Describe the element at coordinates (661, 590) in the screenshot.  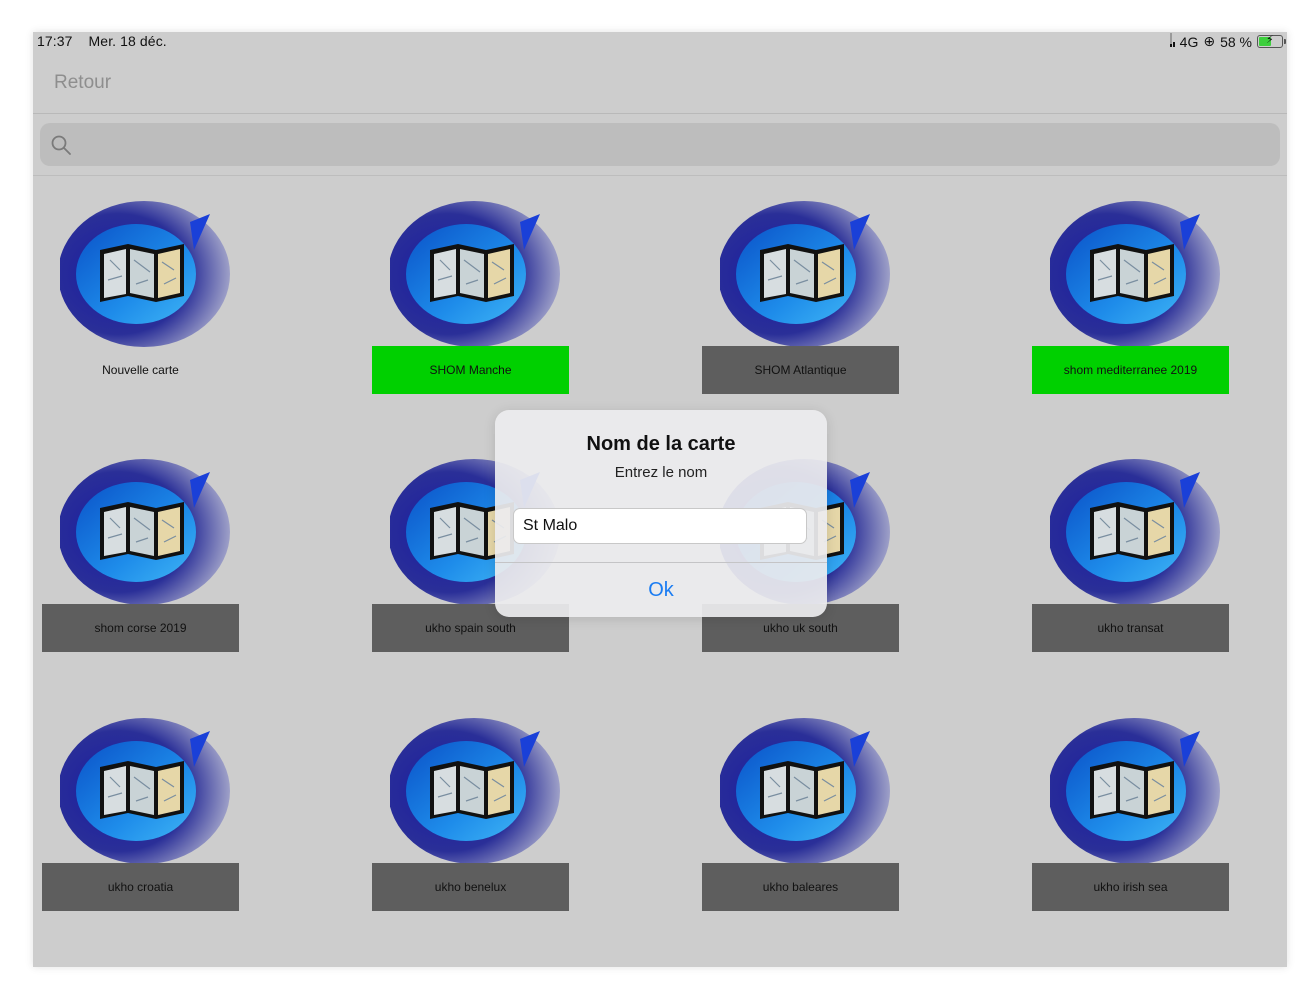
I see `ok-button: Ok` at that location.